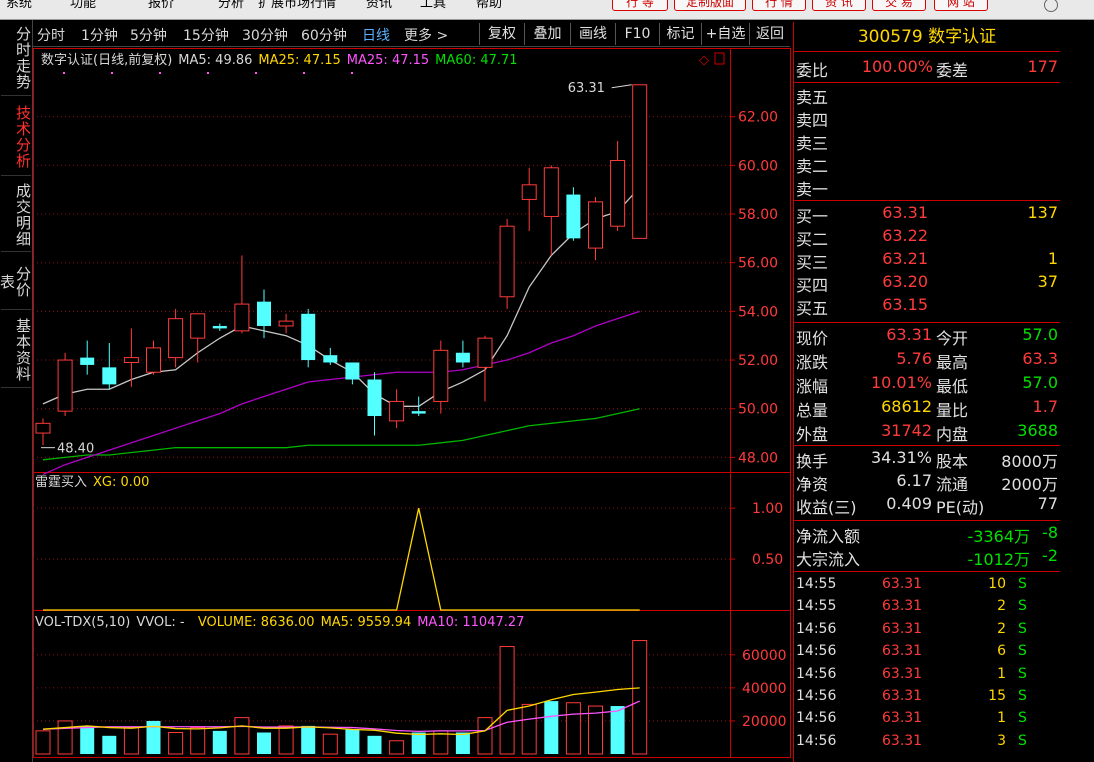 This screenshot has height=762, width=1094. Describe the element at coordinates (997, 696) in the screenshot. I see `tick-volume: 15` at that location.